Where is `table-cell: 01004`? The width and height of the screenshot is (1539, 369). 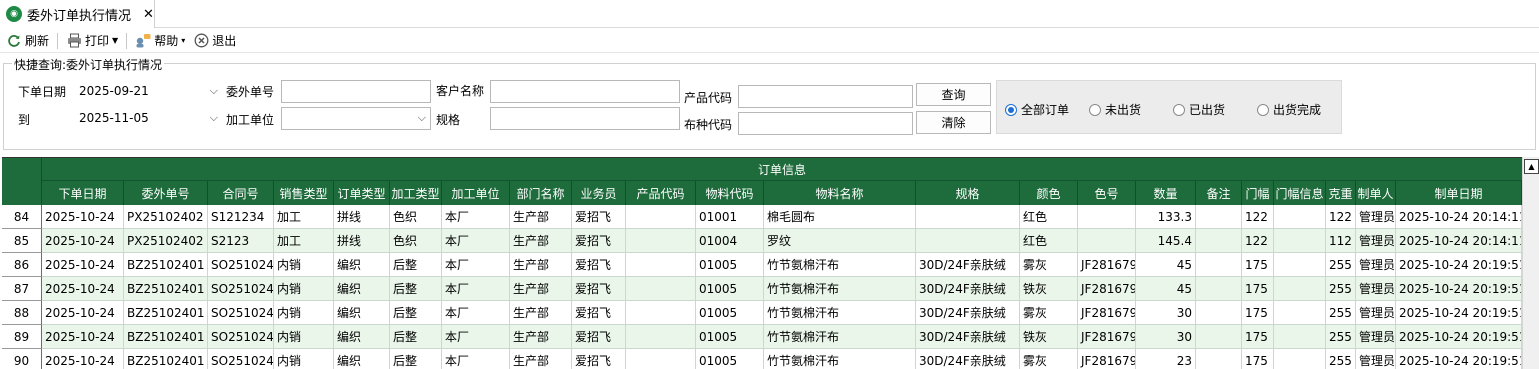
table-cell: 01004 is located at coordinates (730, 241).